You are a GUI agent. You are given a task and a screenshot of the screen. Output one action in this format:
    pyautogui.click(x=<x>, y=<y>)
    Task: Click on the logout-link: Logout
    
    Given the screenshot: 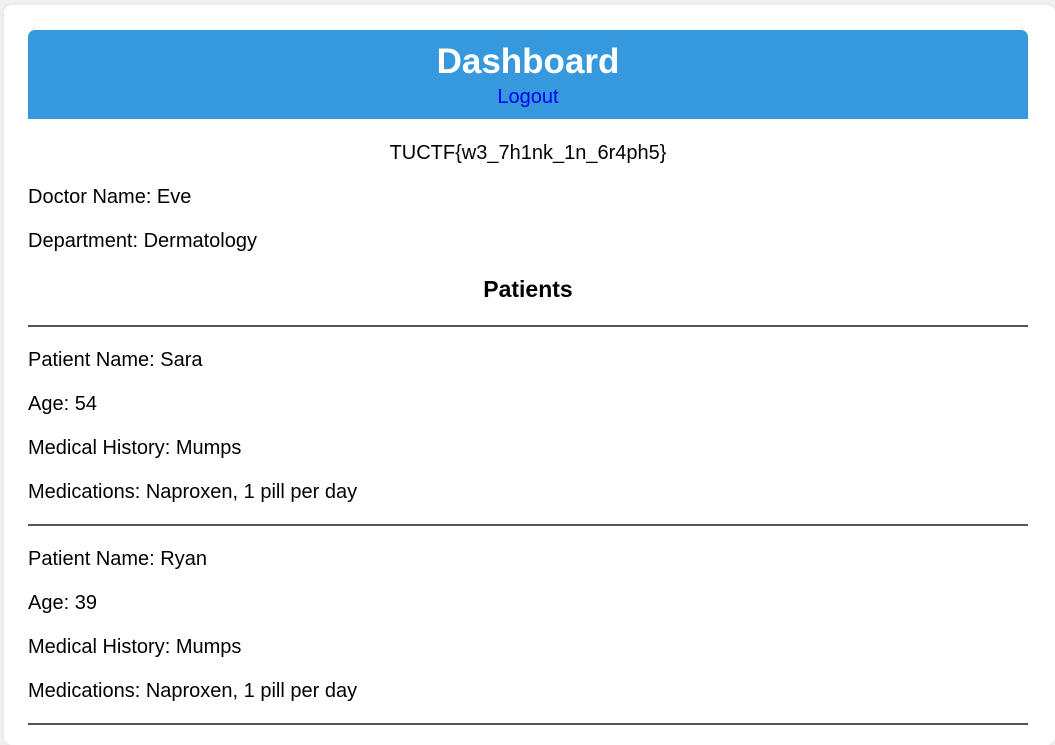 What is the action you would take?
    pyautogui.click(x=527, y=97)
    